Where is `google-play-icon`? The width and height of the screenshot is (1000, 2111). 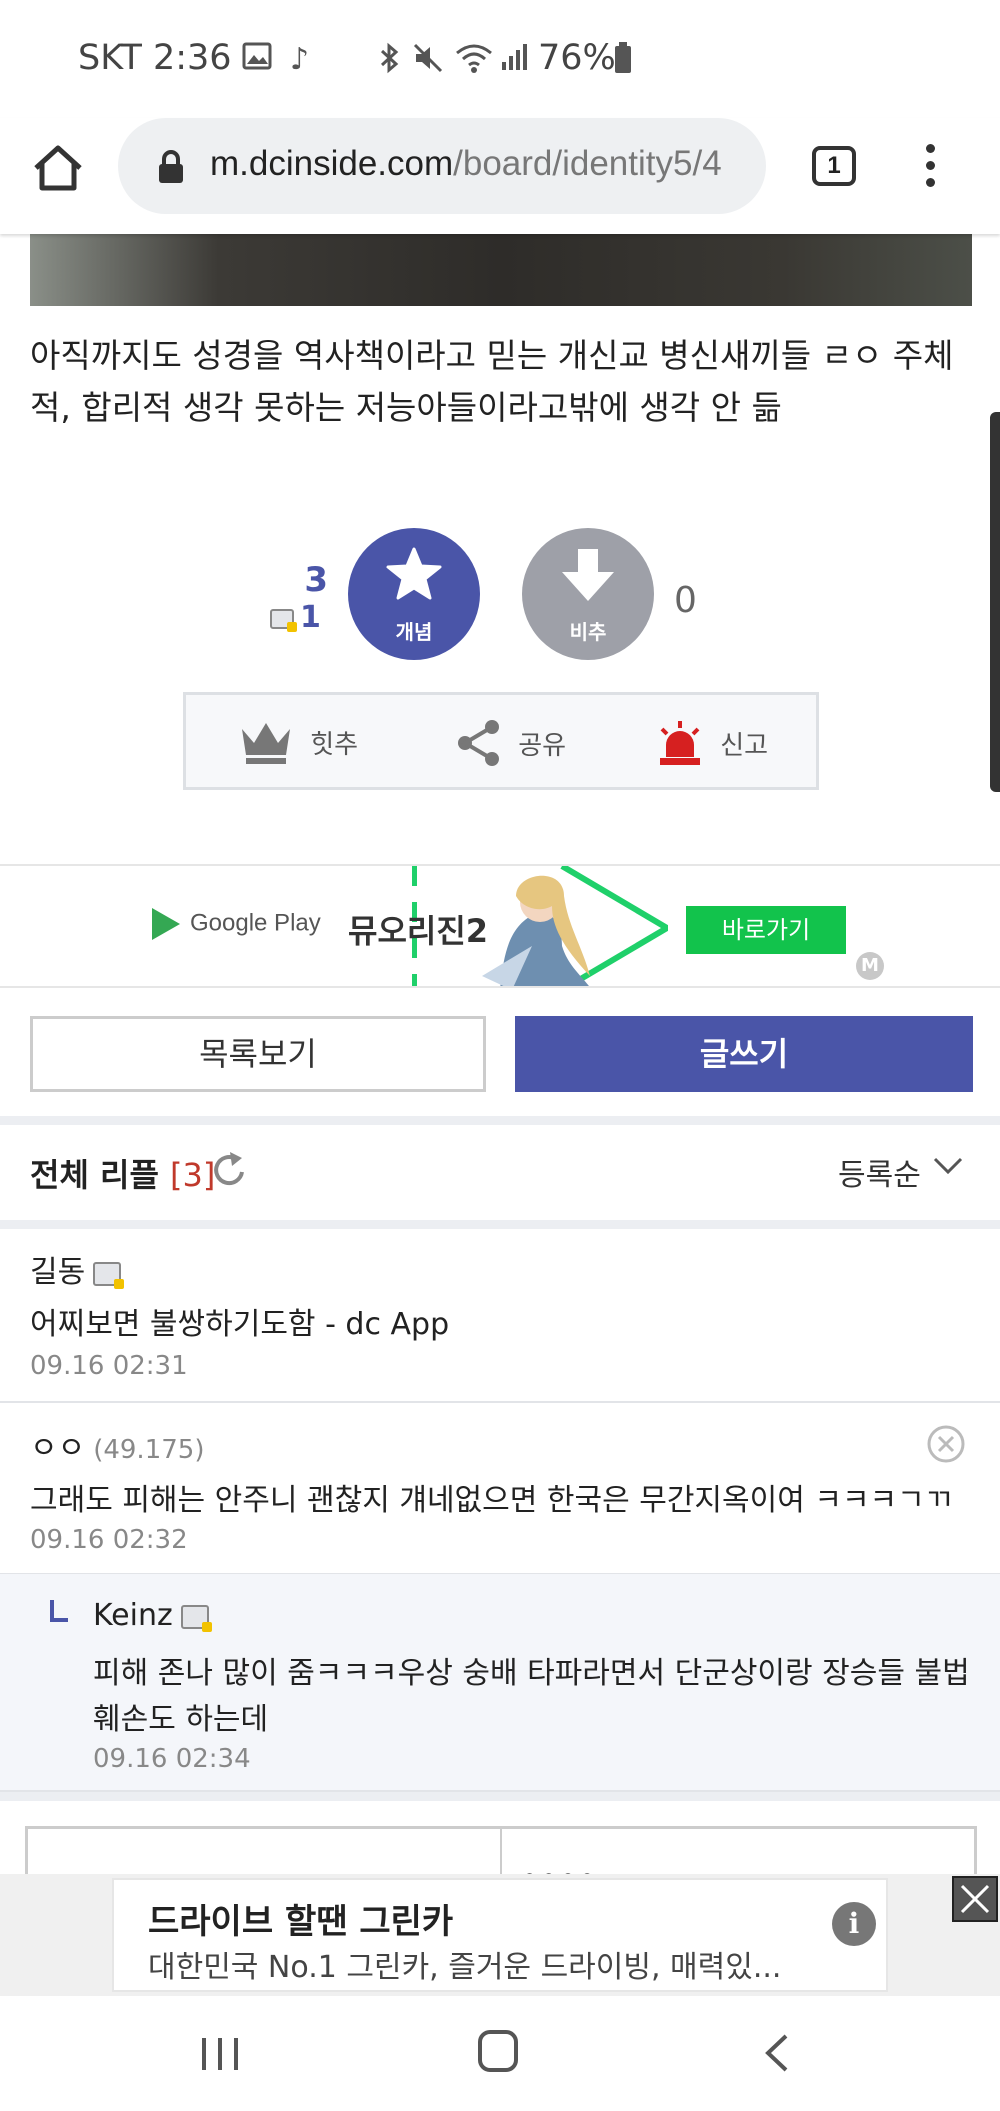 google-play-icon is located at coordinates (166, 924).